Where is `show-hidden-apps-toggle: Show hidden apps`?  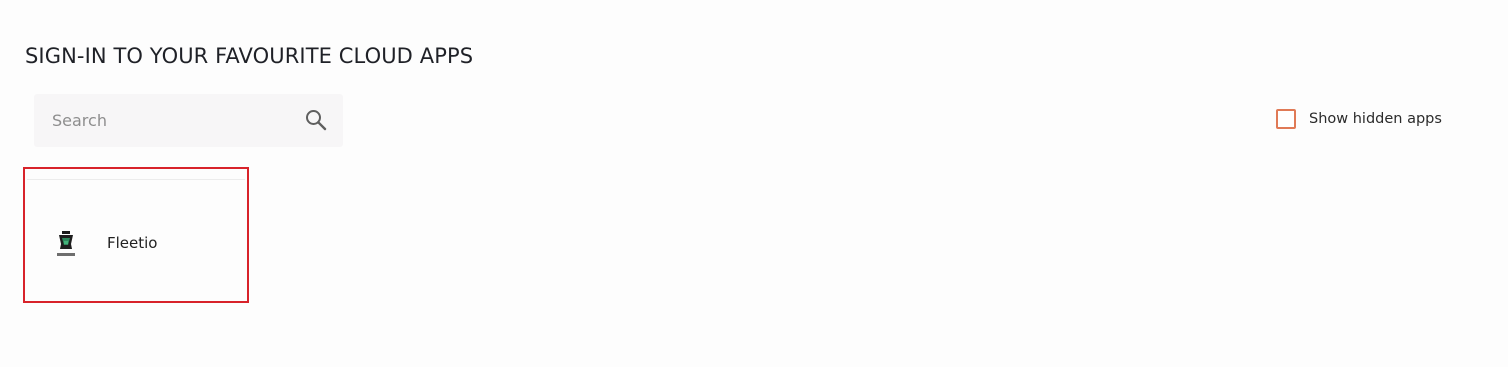 show-hidden-apps-toggle: Show hidden apps is located at coordinates (1359, 119).